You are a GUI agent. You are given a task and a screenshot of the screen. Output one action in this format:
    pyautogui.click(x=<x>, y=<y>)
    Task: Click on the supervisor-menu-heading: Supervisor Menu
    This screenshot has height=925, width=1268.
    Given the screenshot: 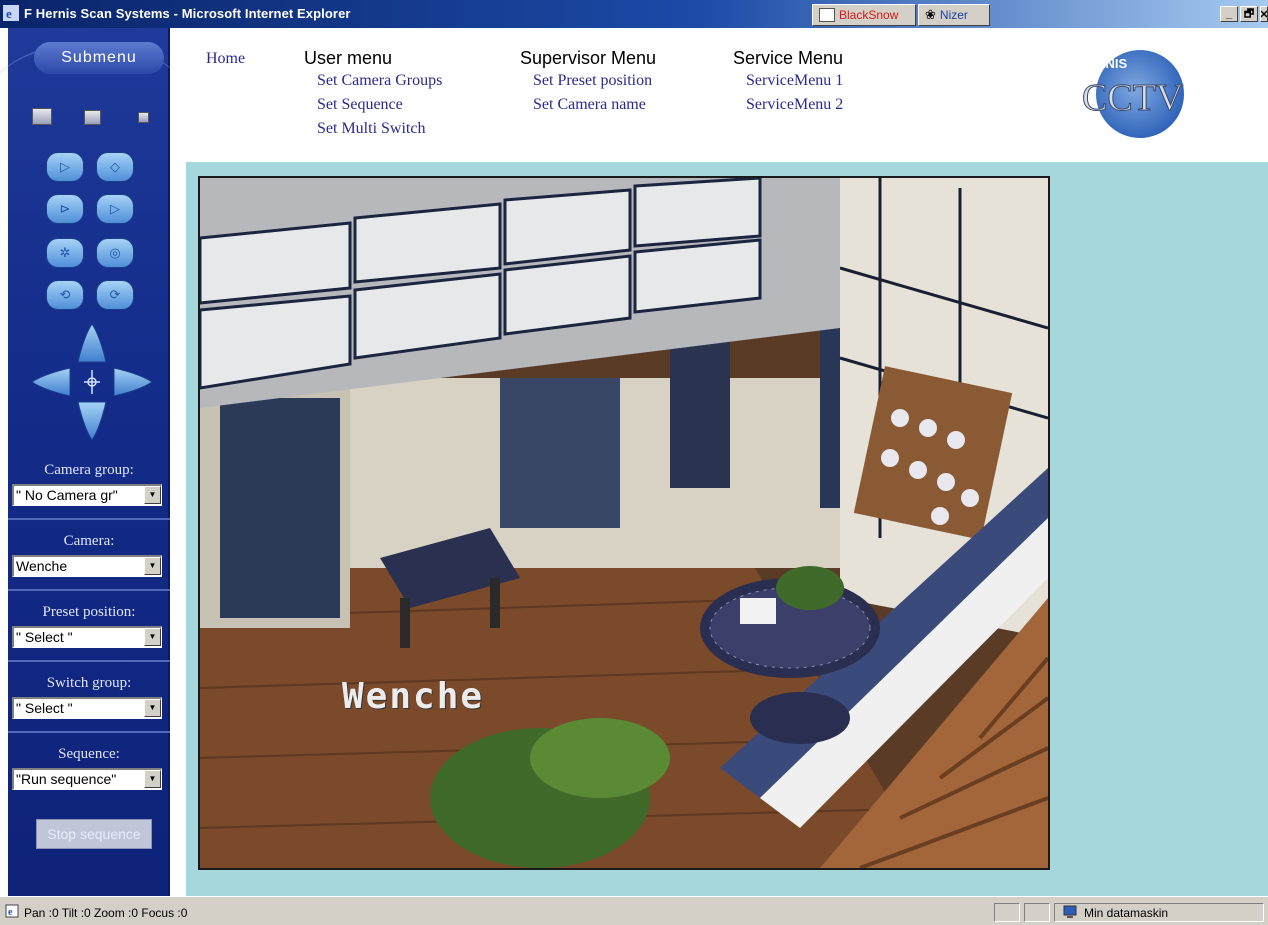 What is the action you would take?
    pyautogui.click(x=588, y=58)
    